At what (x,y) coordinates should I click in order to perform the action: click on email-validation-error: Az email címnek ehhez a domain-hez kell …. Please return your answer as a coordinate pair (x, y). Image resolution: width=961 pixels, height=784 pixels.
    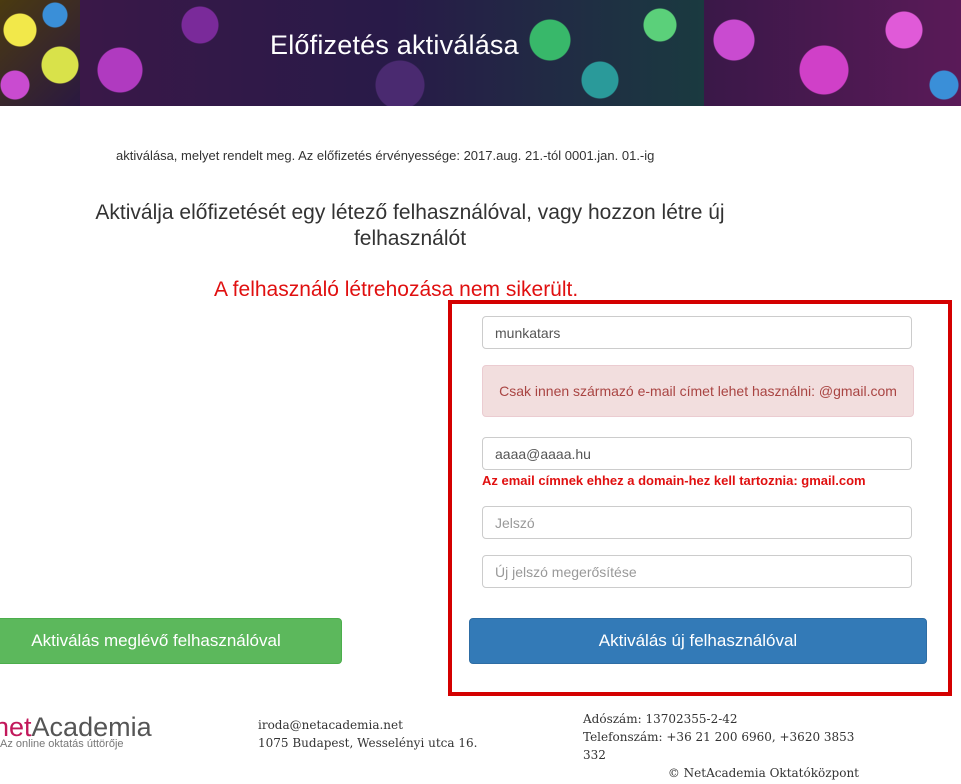
    Looking at the image, I should click on (674, 480).